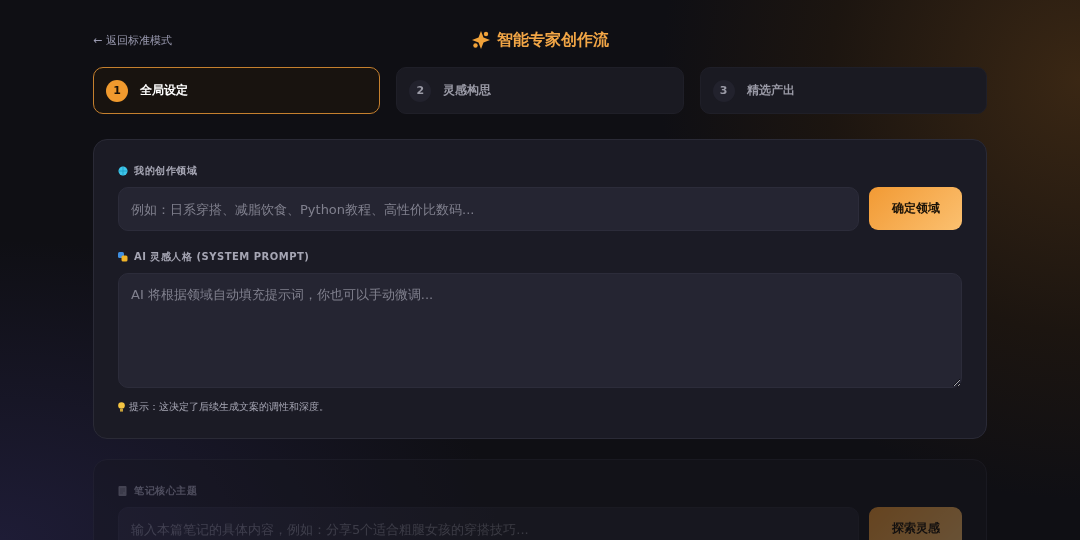 This screenshot has height=540, width=1080. What do you see at coordinates (173, 40) in the screenshot?
I see `back-link: ← 返回标准模式` at bounding box center [173, 40].